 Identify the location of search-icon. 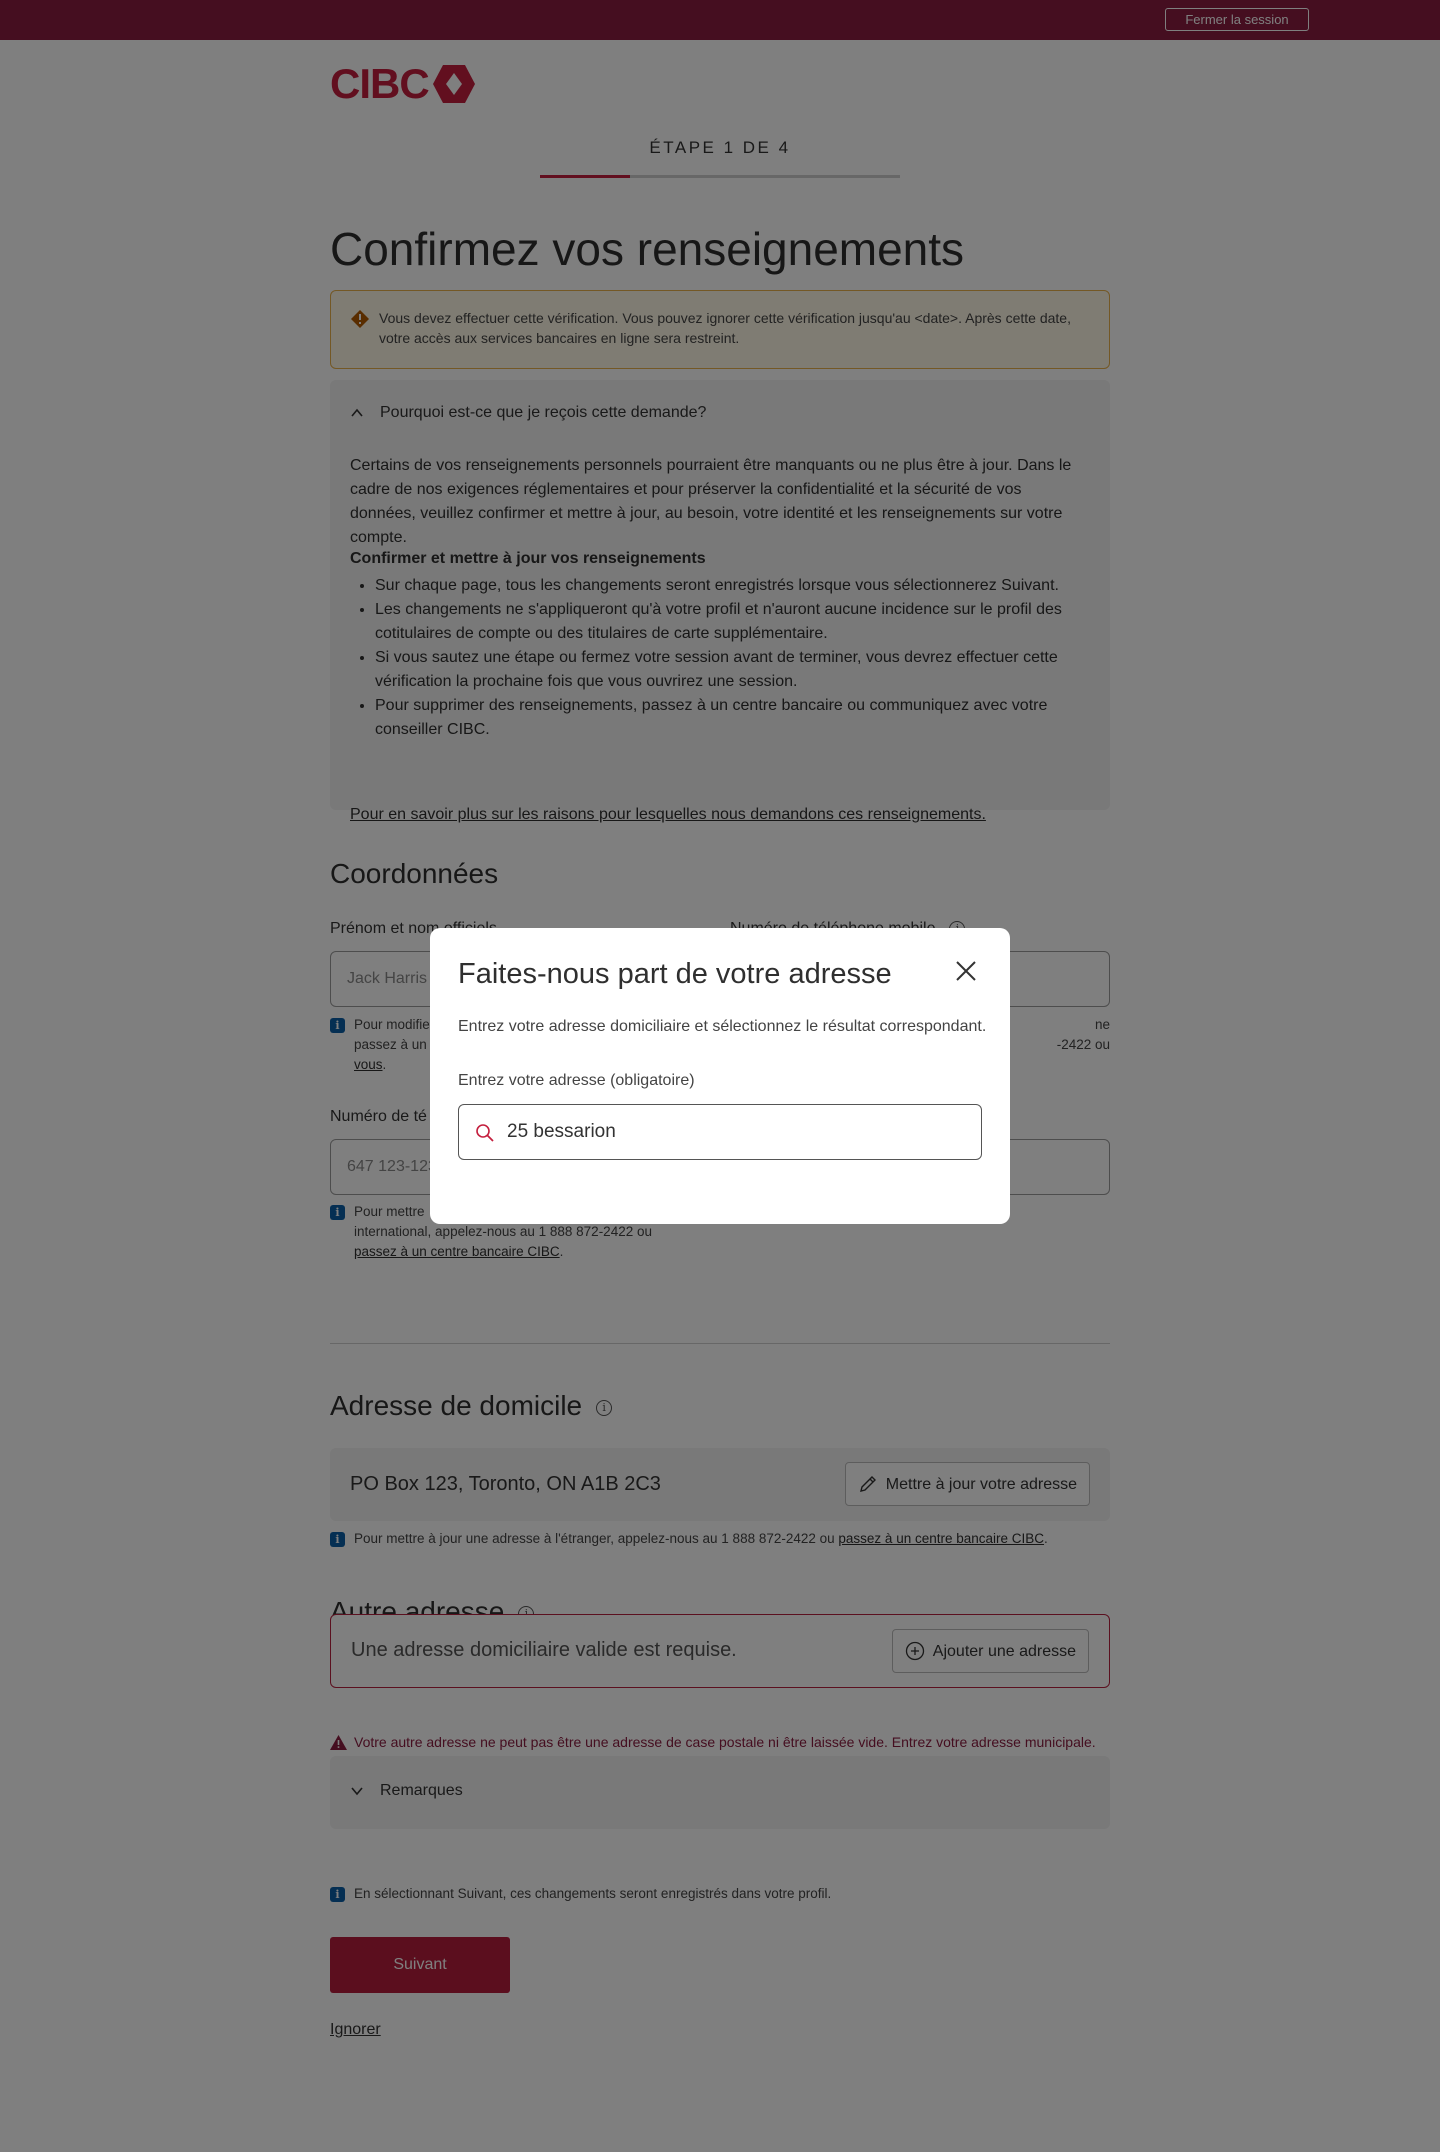
(485, 1133).